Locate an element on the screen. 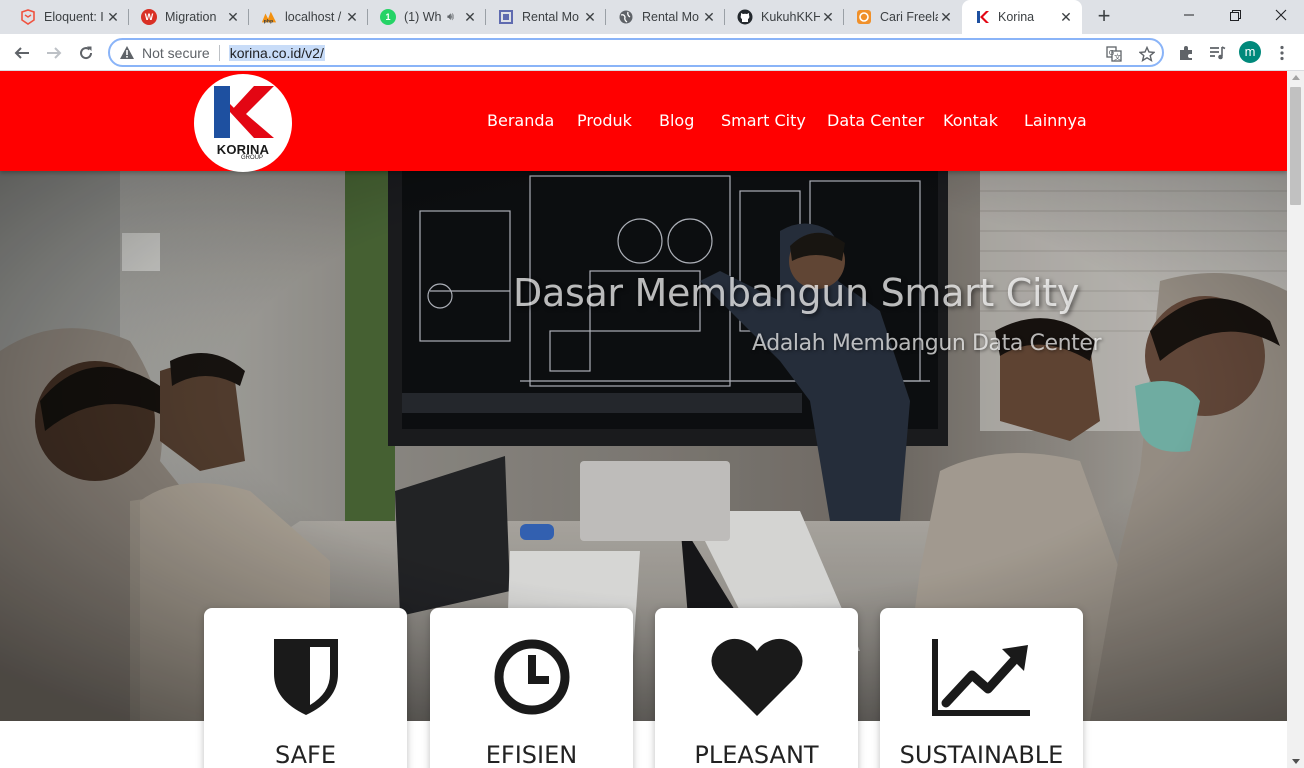  minimize-button is located at coordinates (1189, 15).